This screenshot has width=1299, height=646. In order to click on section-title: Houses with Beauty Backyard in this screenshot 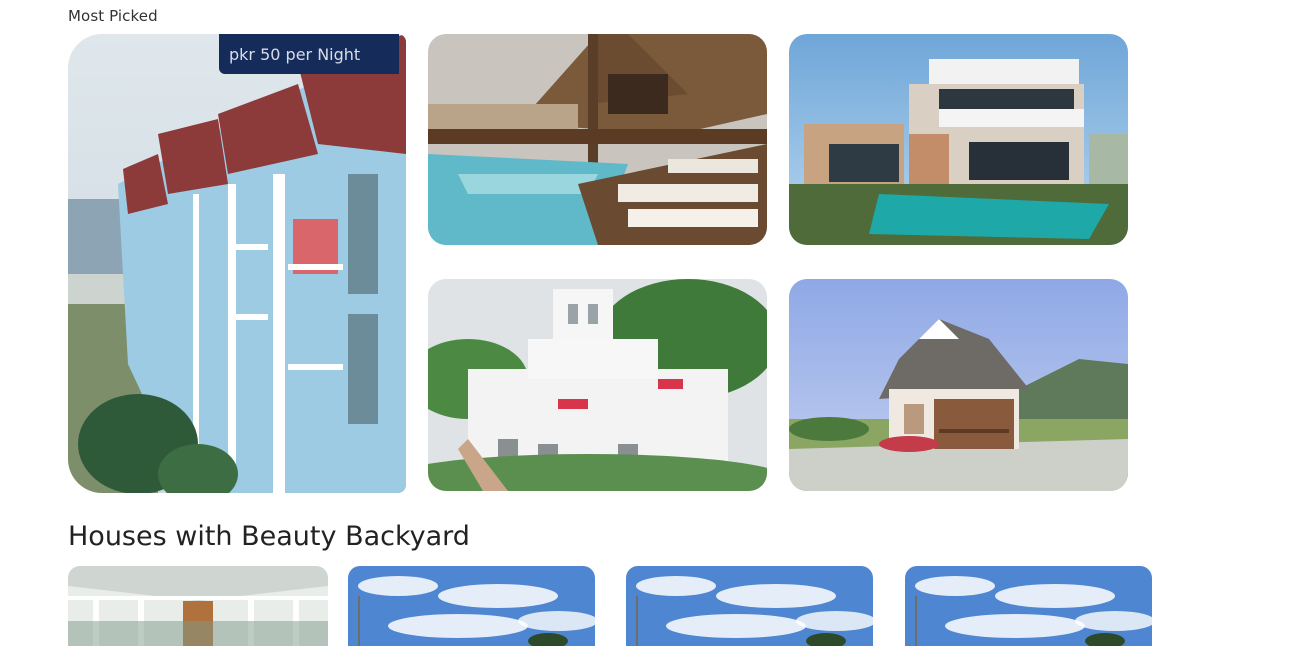, I will do `click(269, 536)`.